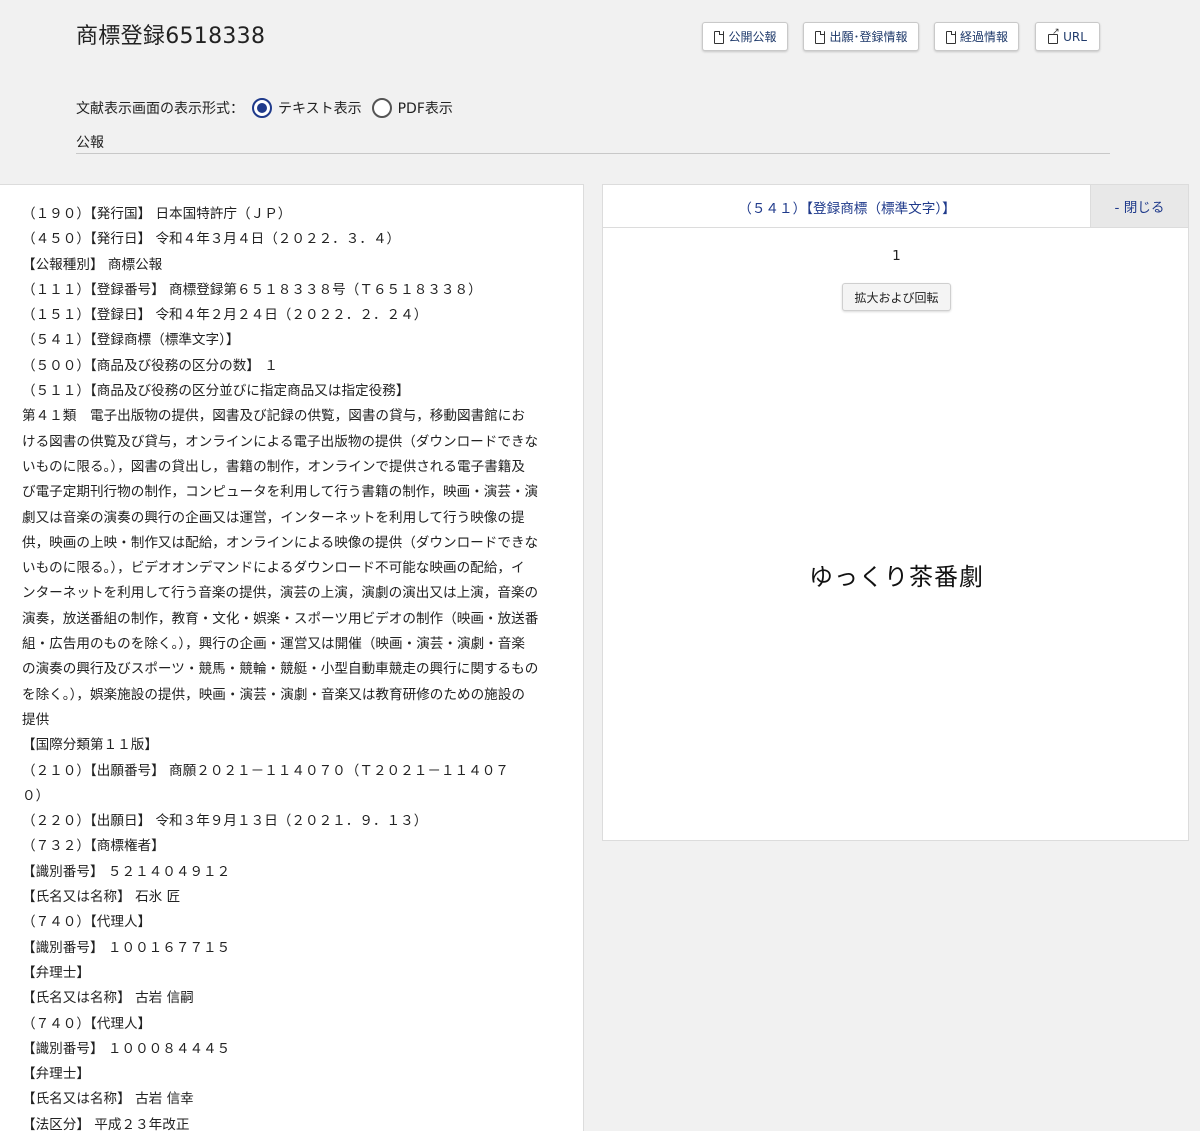 The height and width of the screenshot is (1131, 1200). What do you see at coordinates (1139, 206) in the screenshot?
I see `close-button: - 閉じる` at bounding box center [1139, 206].